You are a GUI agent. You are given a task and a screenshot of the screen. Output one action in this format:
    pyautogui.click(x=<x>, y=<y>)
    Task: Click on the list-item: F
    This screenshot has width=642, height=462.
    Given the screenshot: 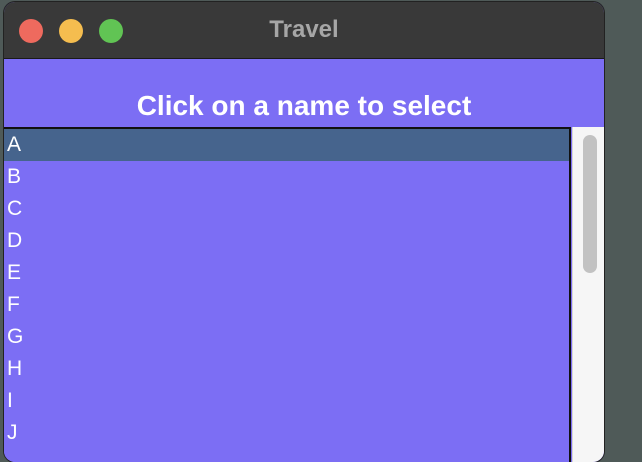 What is the action you would take?
    pyautogui.click(x=286, y=305)
    